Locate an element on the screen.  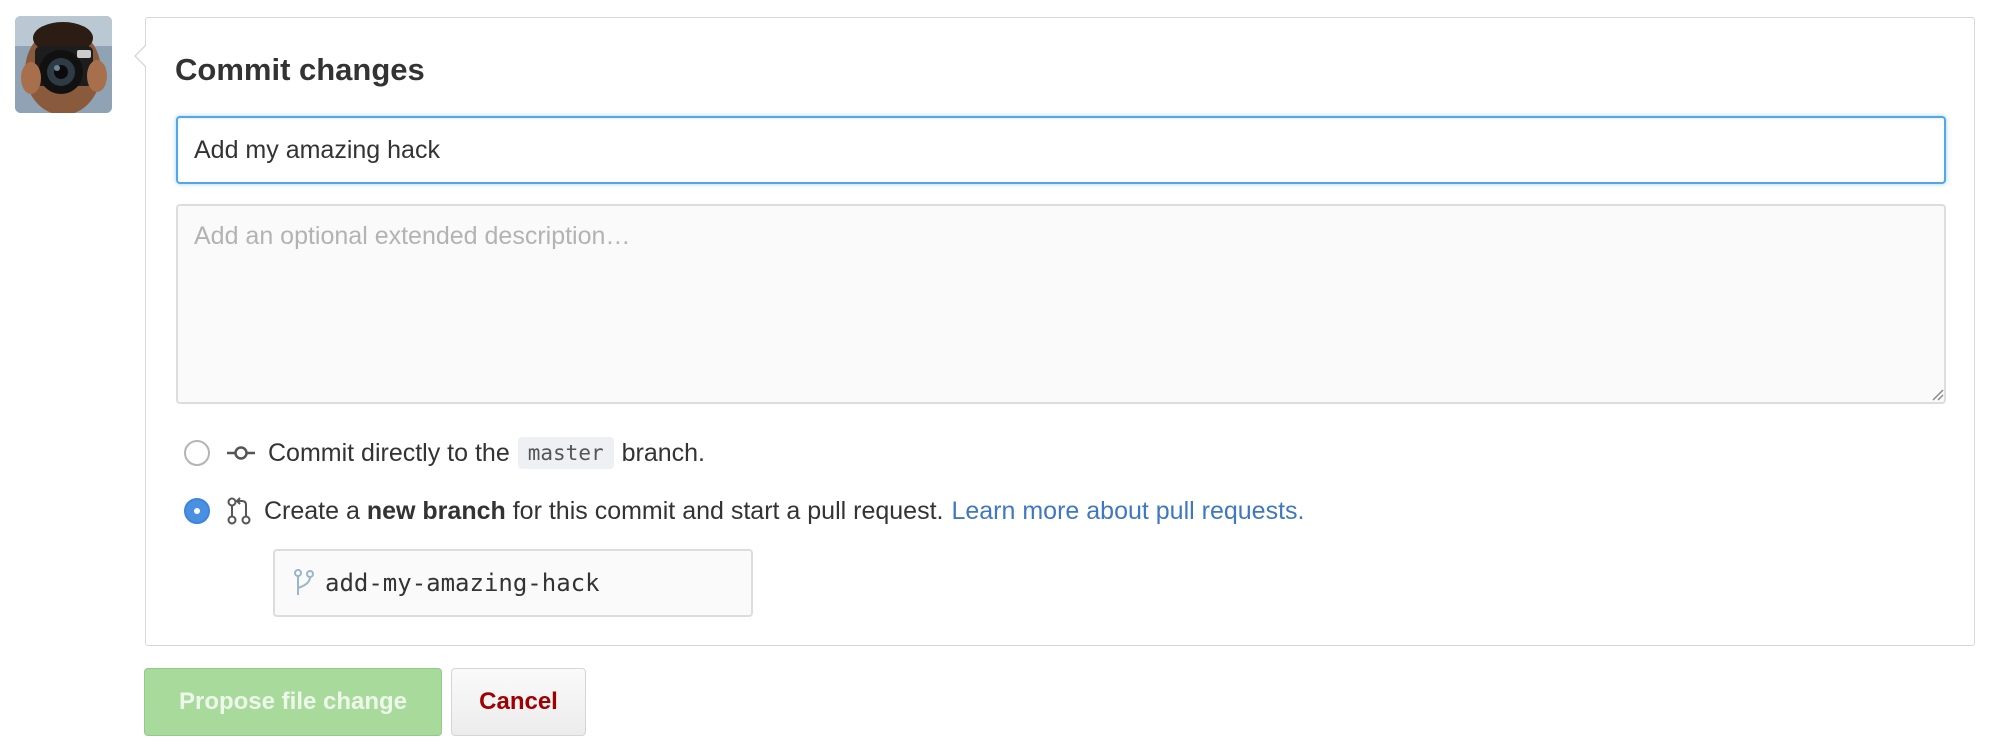
branch-name-input is located at coordinates (525, 583).